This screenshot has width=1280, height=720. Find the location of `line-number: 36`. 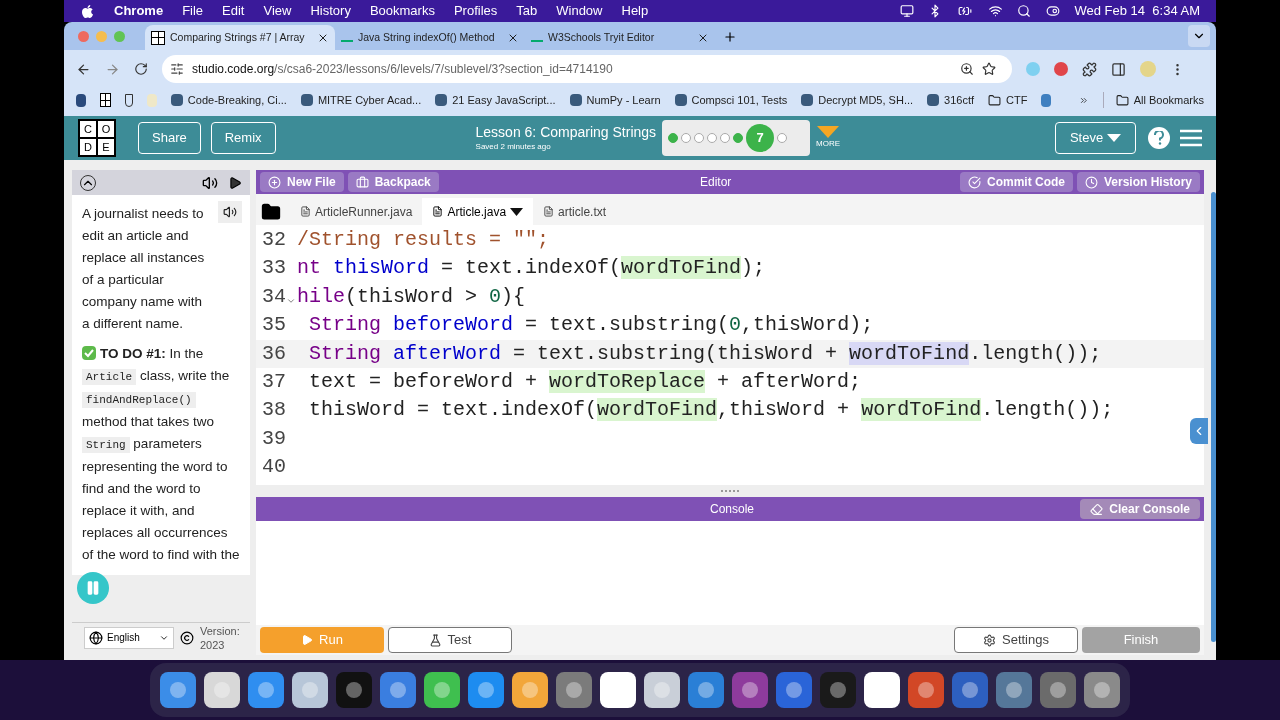

line-number: 36 is located at coordinates (273, 353).